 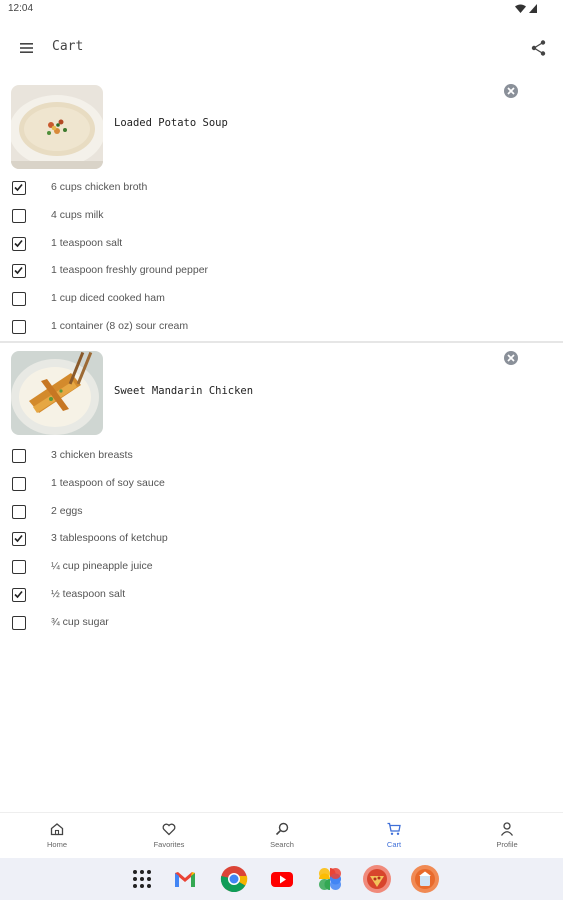 I want to click on ingredient-label: 3 chicken breasts, so click(x=92, y=455).